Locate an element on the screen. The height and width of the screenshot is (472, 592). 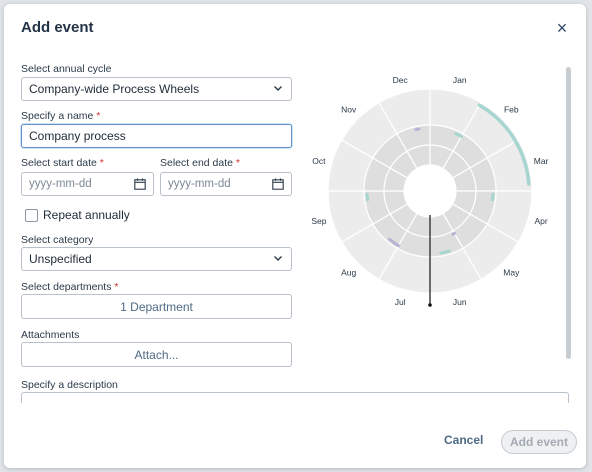
month-label-jun: Jun is located at coordinates (460, 302).